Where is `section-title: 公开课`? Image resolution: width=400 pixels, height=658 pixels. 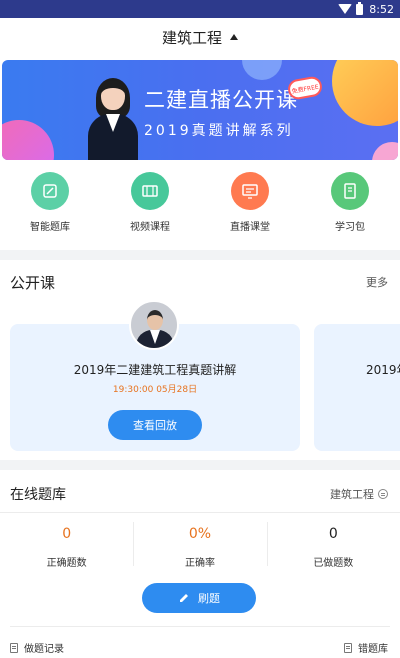
section-title: 公开课 is located at coordinates (33, 283).